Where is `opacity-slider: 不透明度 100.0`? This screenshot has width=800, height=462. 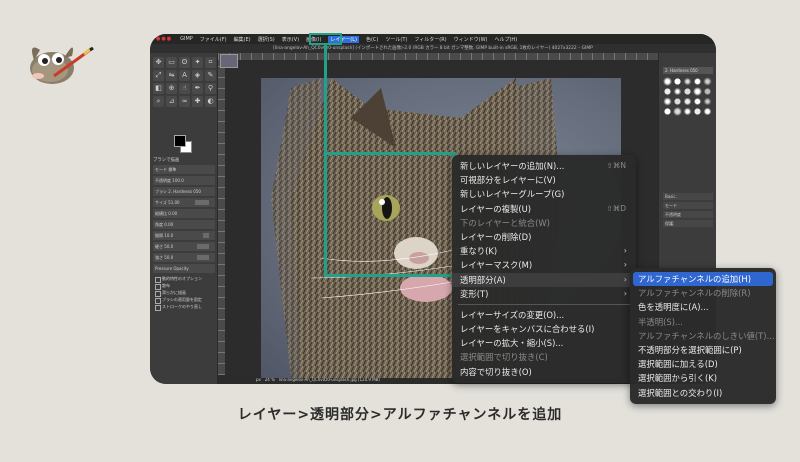 opacity-slider: 不透明度 100.0 is located at coordinates (184, 180).